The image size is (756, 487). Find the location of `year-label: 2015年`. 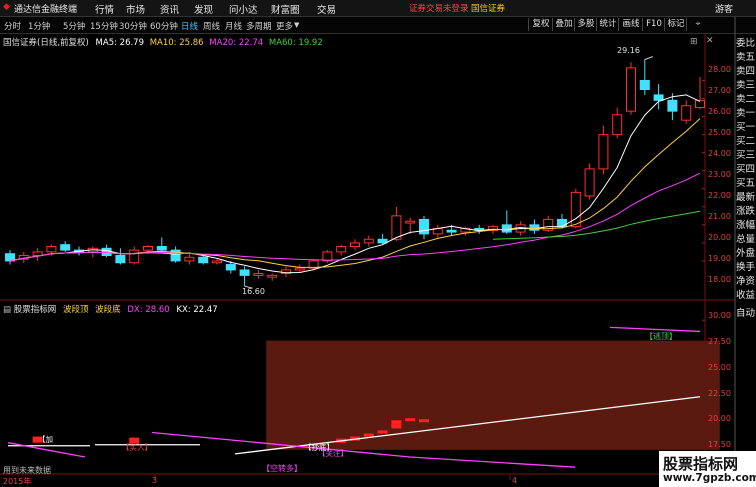

year-label: 2015年 is located at coordinates (17, 481).